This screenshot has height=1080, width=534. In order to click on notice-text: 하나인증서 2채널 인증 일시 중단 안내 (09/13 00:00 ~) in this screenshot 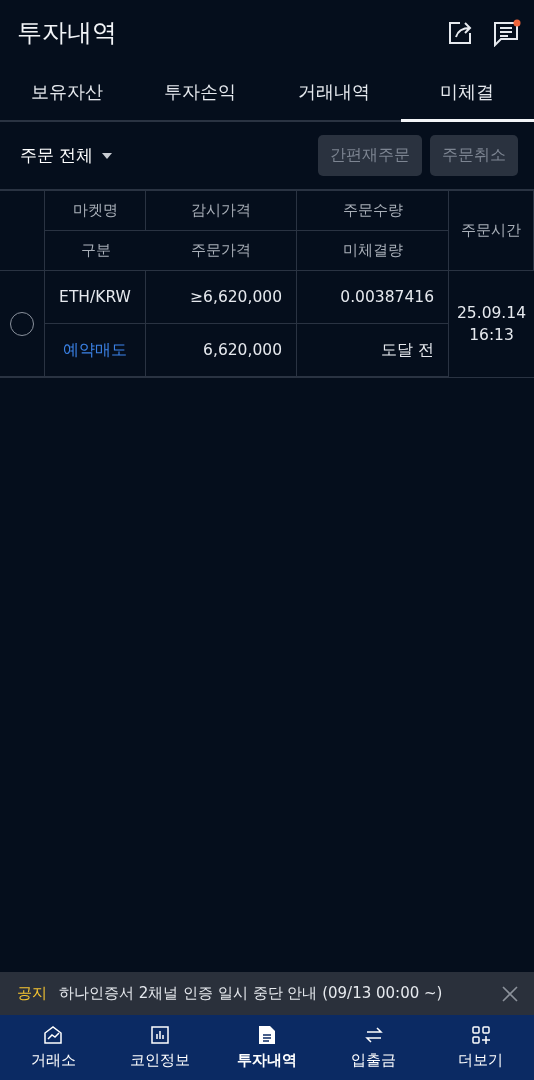, I will do `click(251, 993)`.